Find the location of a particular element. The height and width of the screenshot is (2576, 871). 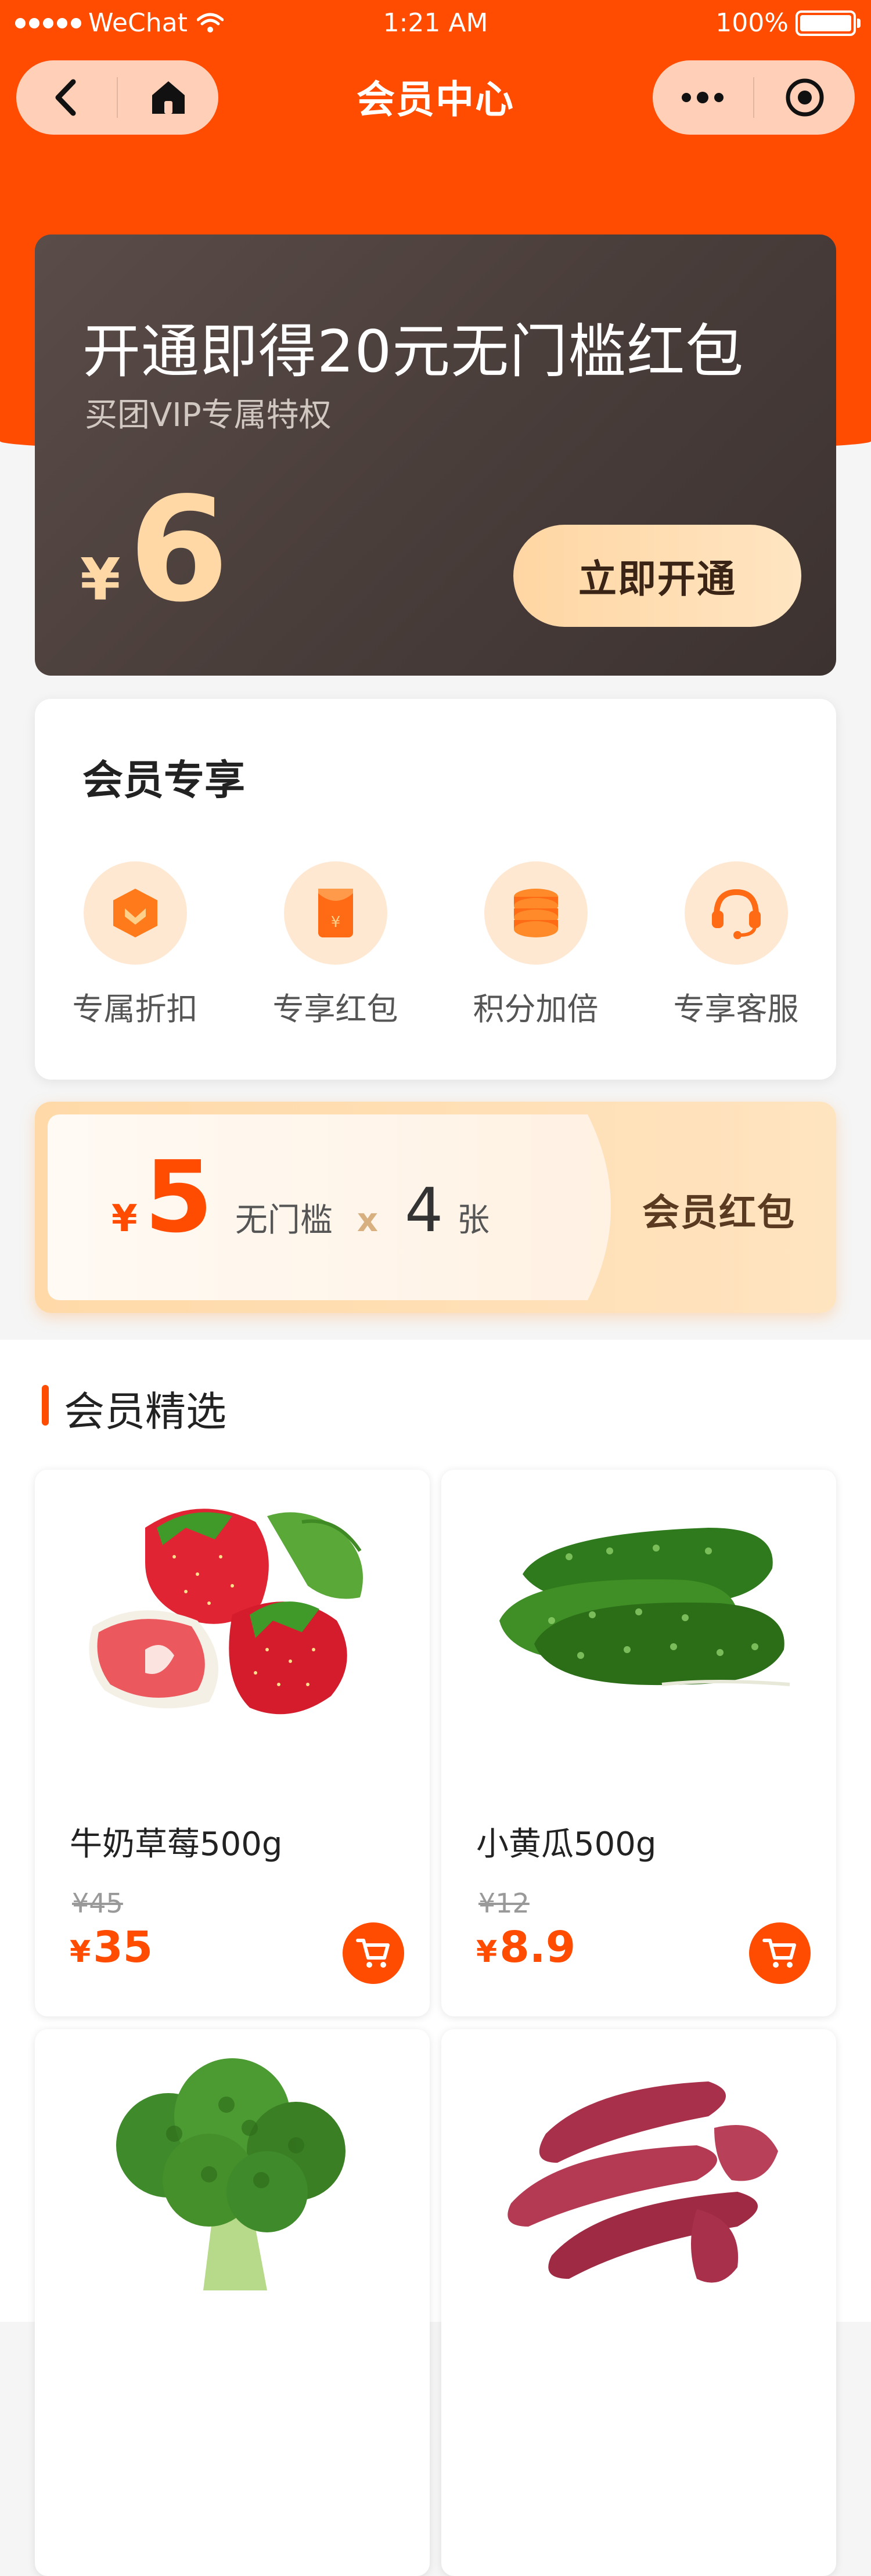

product-card: 小黄瓜500g ¥12 ¥8.9 is located at coordinates (638, 1743).